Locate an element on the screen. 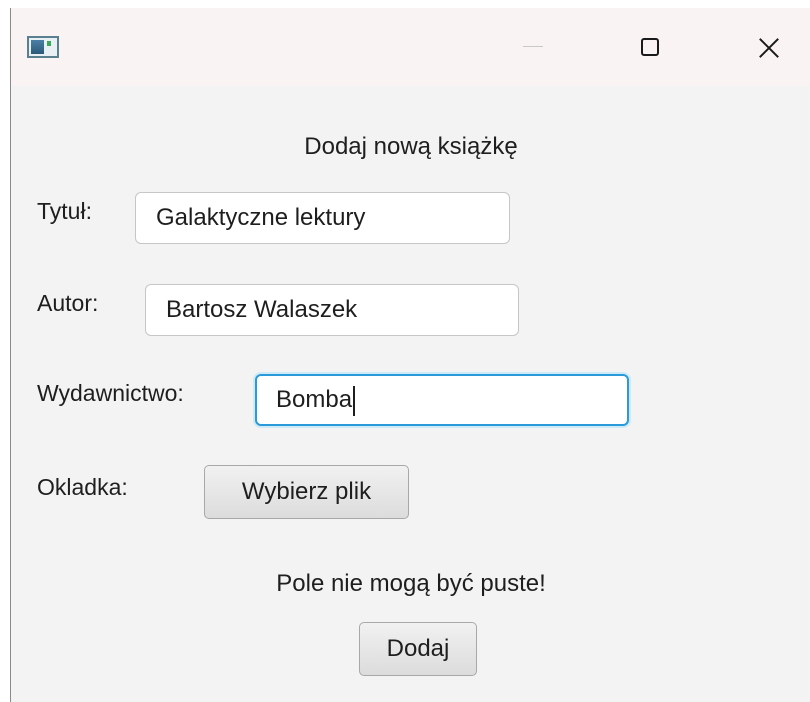 This screenshot has width=810, height=702. cover-label: Okladka: is located at coordinates (82, 487).